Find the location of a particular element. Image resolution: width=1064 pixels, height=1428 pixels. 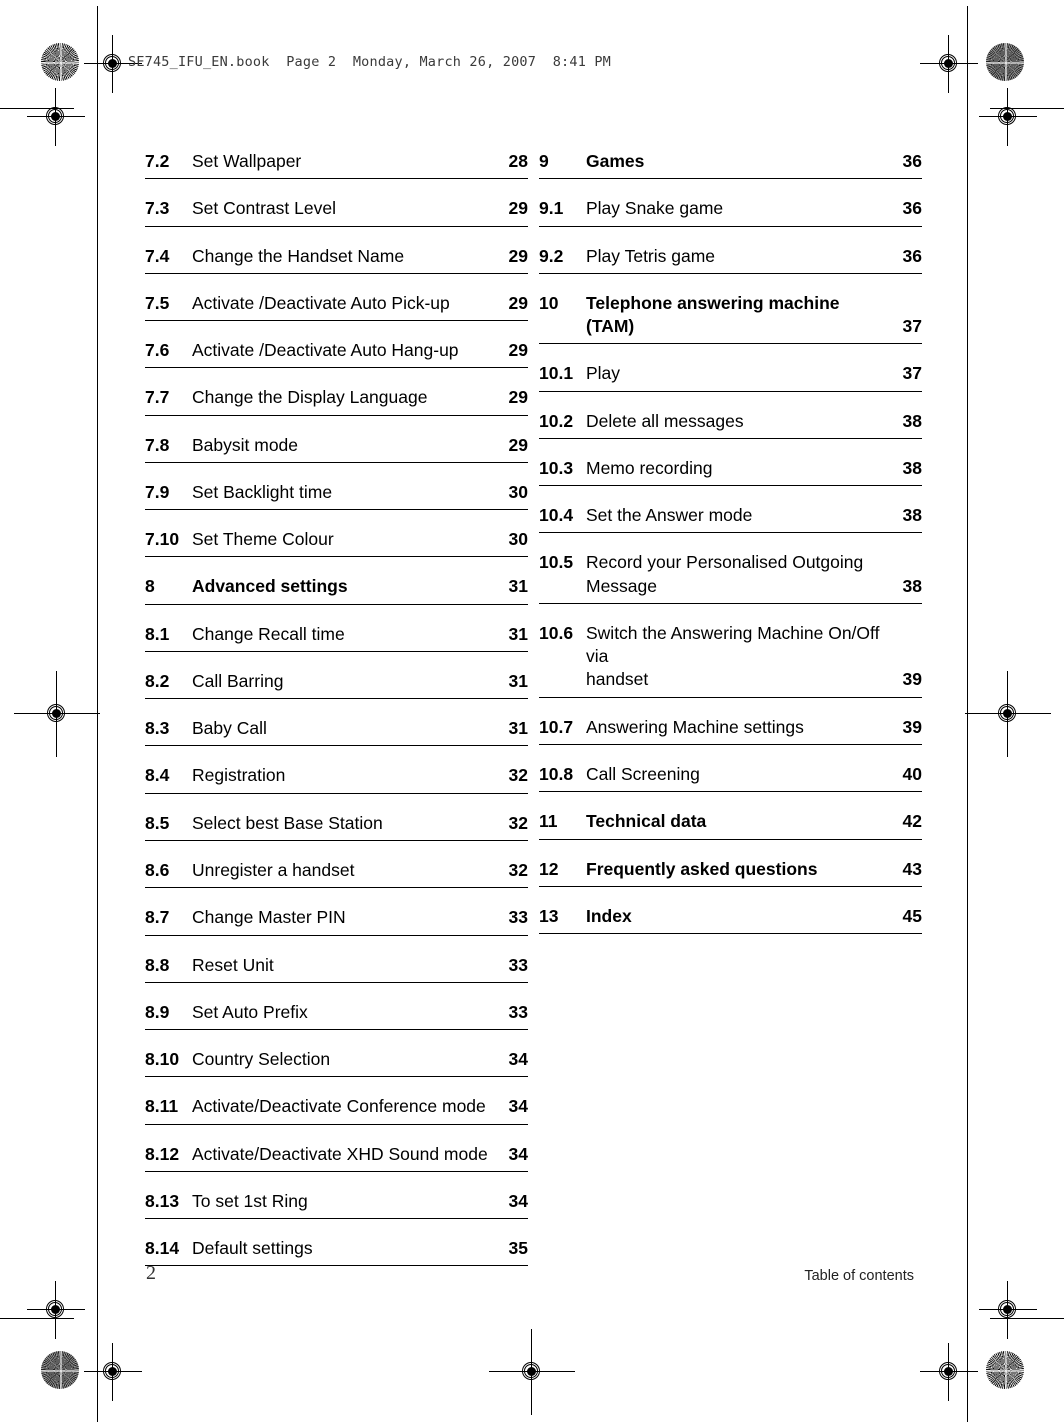

crop-mark-right-vertical is located at coordinates (967, 714).